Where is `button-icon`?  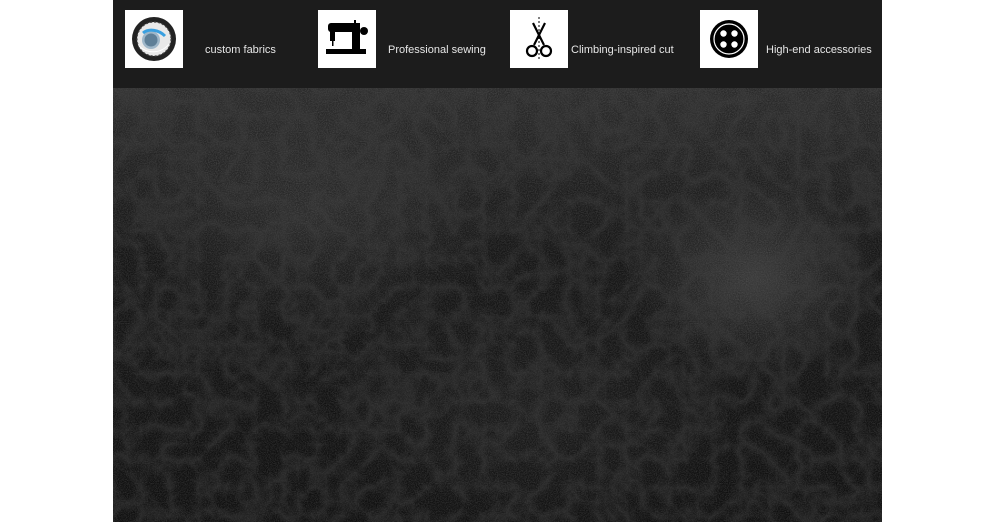
button-icon is located at coordinates (729, 39).